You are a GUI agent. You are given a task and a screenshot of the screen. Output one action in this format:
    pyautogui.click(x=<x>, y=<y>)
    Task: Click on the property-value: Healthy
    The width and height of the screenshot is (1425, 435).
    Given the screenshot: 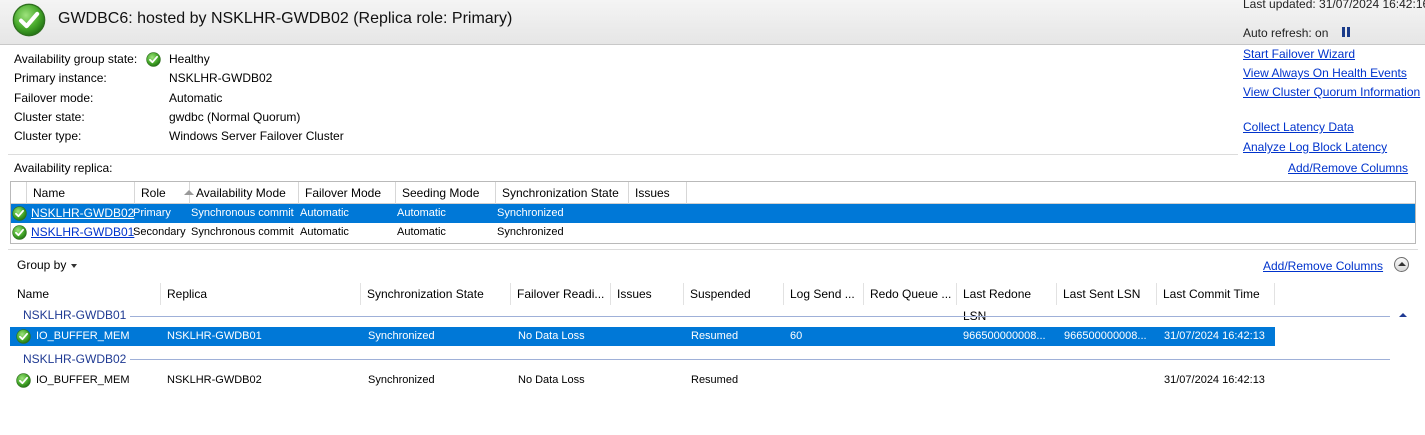 What is the action you would take?
    pyautogui.click(x=189, y=59)
    